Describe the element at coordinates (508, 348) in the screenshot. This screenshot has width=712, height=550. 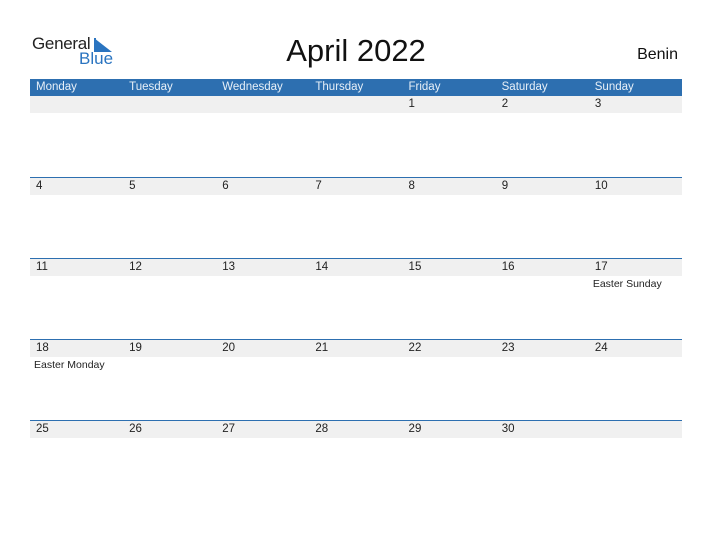
I see `day-number: 23` at that location.